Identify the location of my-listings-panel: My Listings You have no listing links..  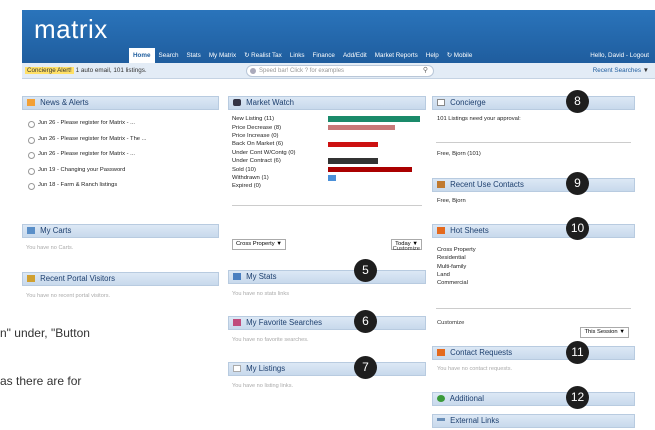
(327, 379).